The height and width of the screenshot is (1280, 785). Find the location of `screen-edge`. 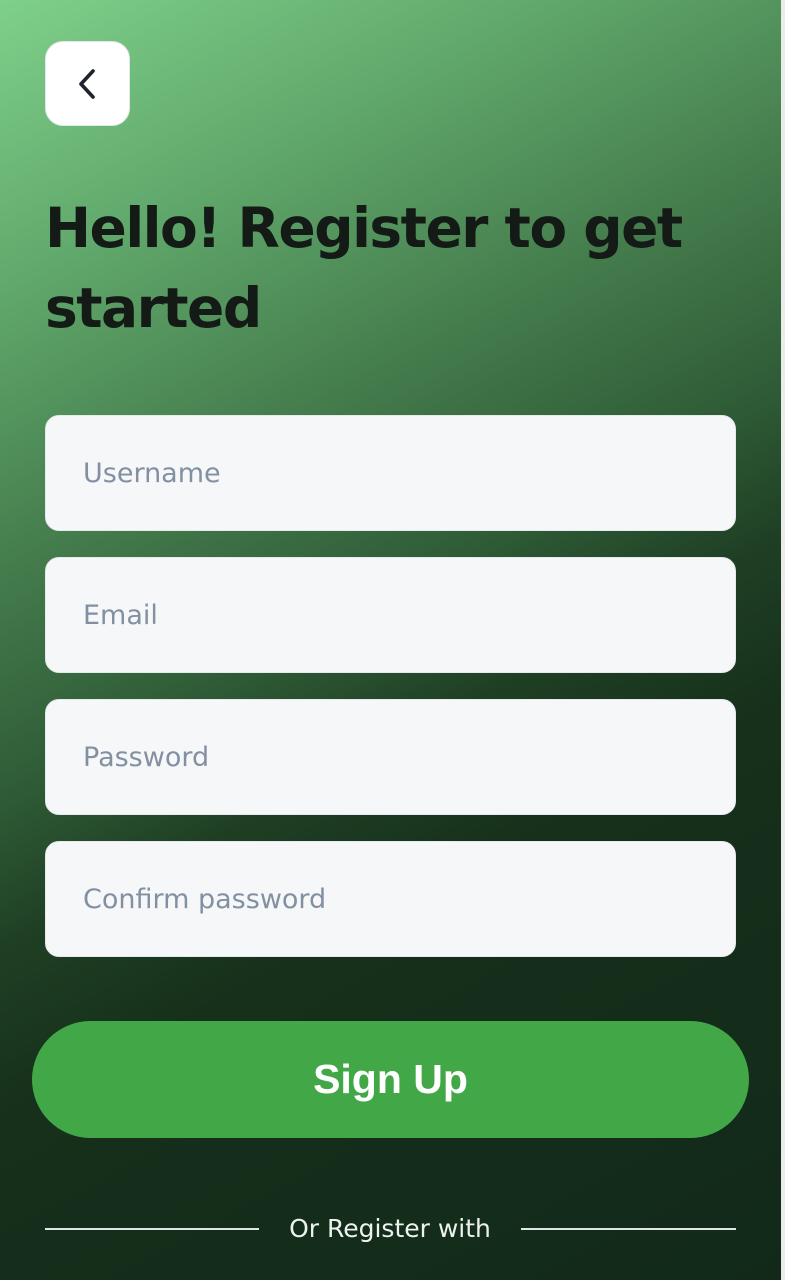

screen-edge is located at coordinates (783, 640).